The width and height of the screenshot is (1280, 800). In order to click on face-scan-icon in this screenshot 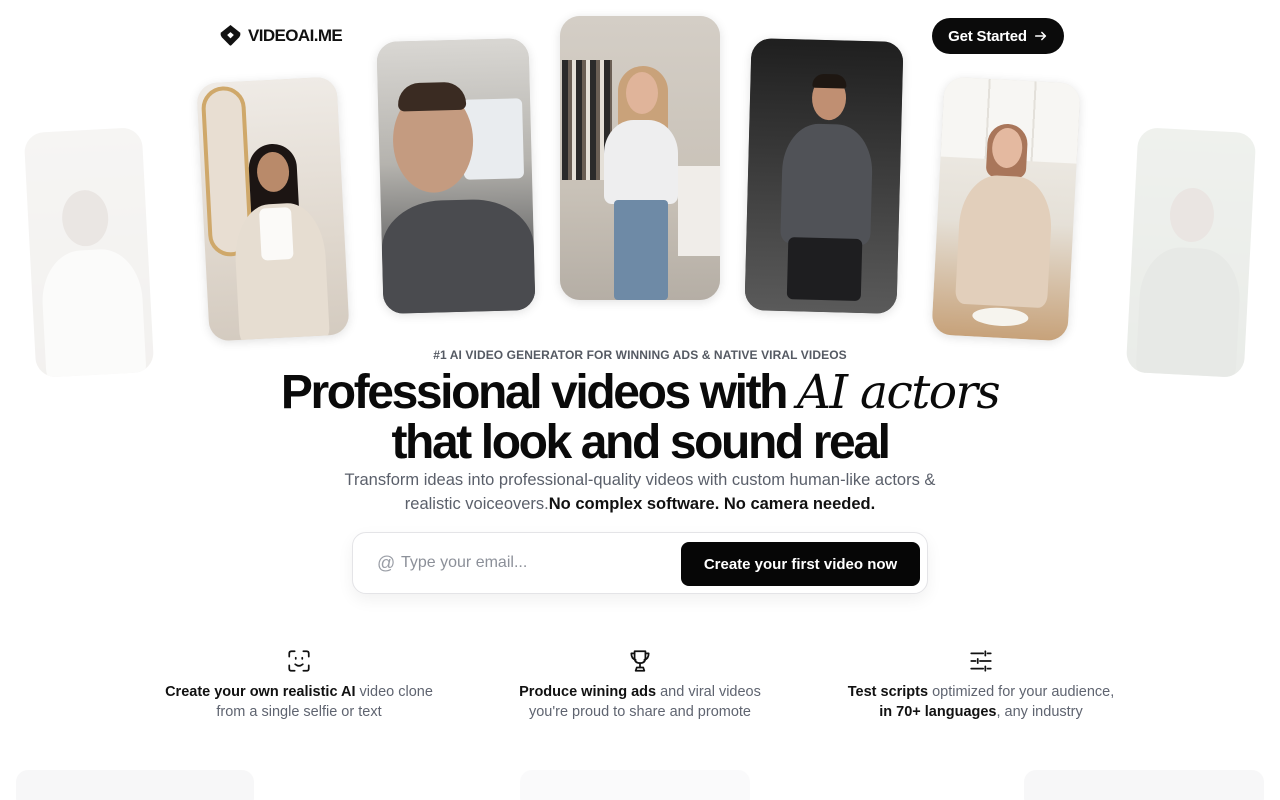, I will do `click(299, 661)`.